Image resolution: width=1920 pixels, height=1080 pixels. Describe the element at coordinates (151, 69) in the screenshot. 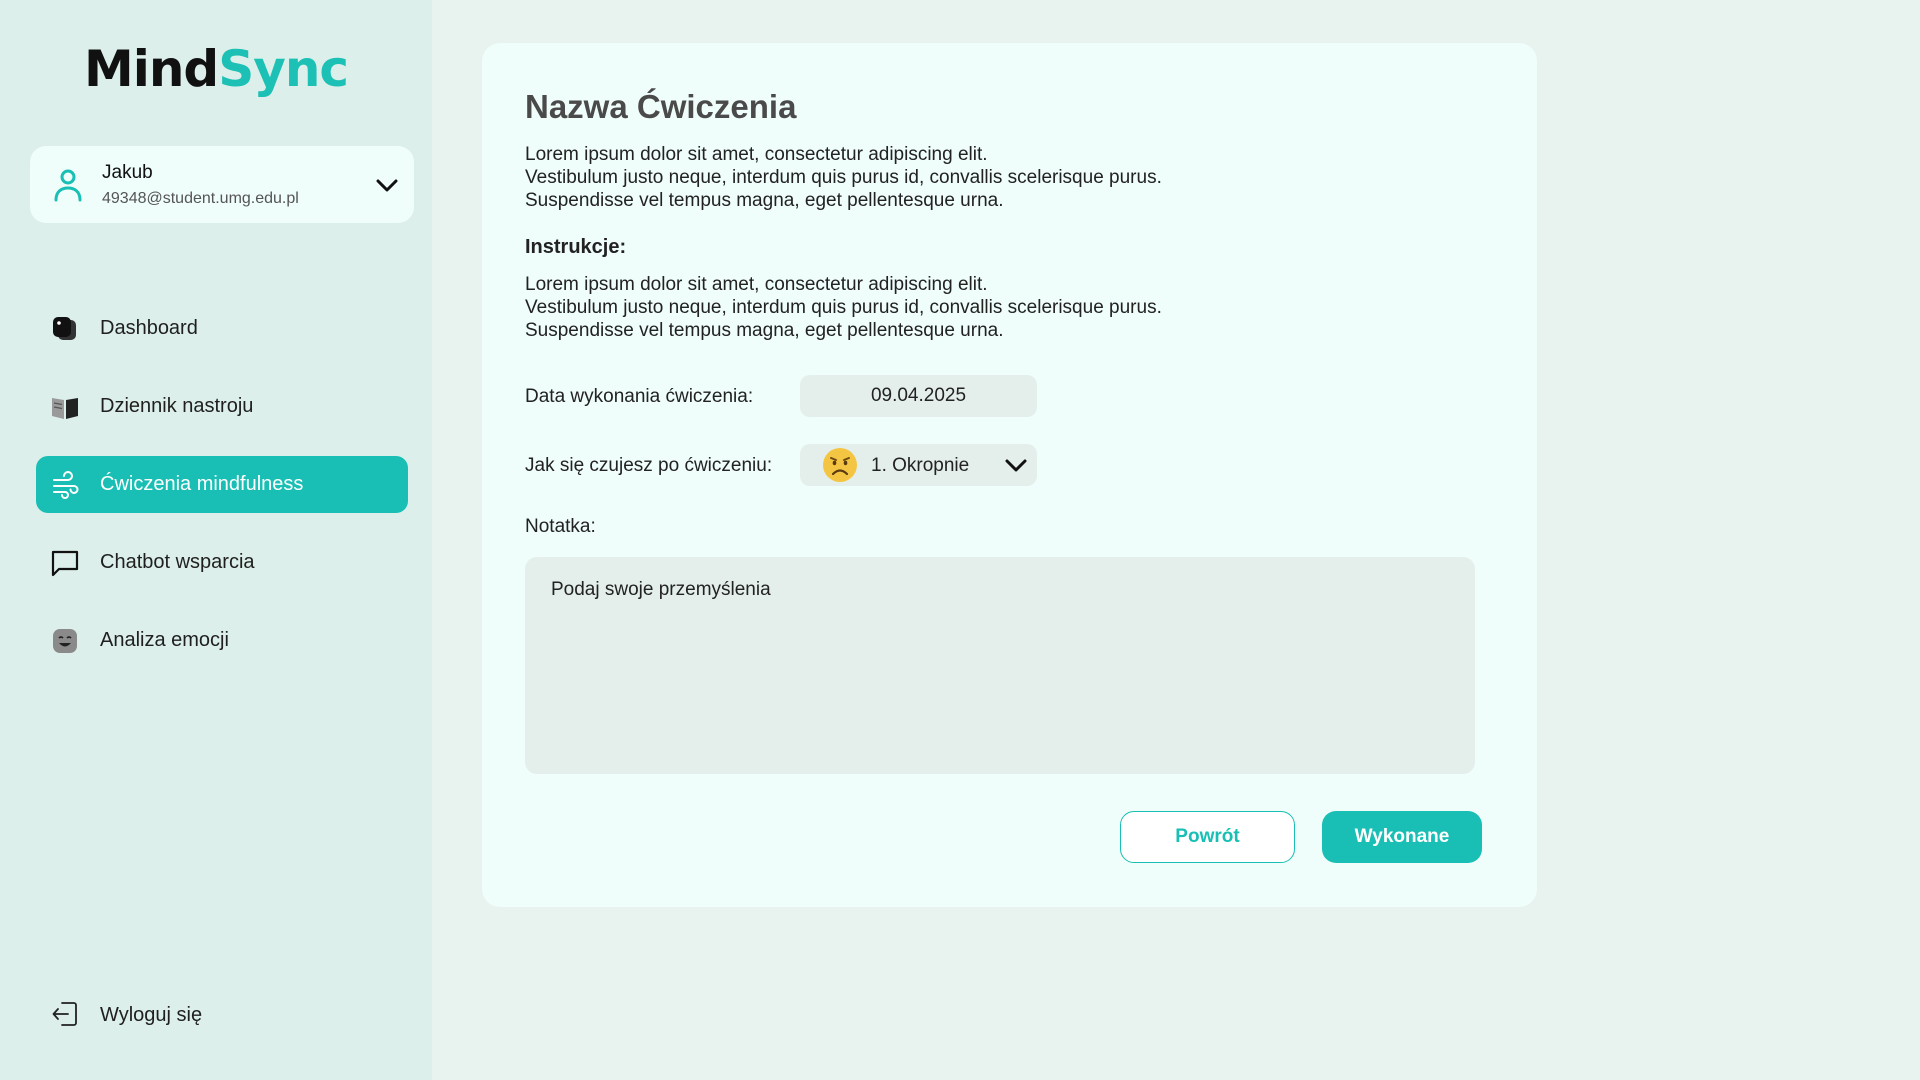

I see `logo-part-mind: Mind` at that location.